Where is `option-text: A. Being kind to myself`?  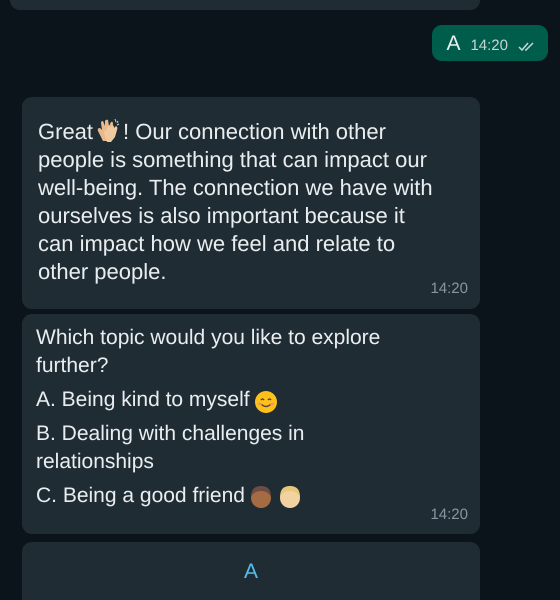 option-text: A. Being kind to myself is located at coordinates (143, 399).